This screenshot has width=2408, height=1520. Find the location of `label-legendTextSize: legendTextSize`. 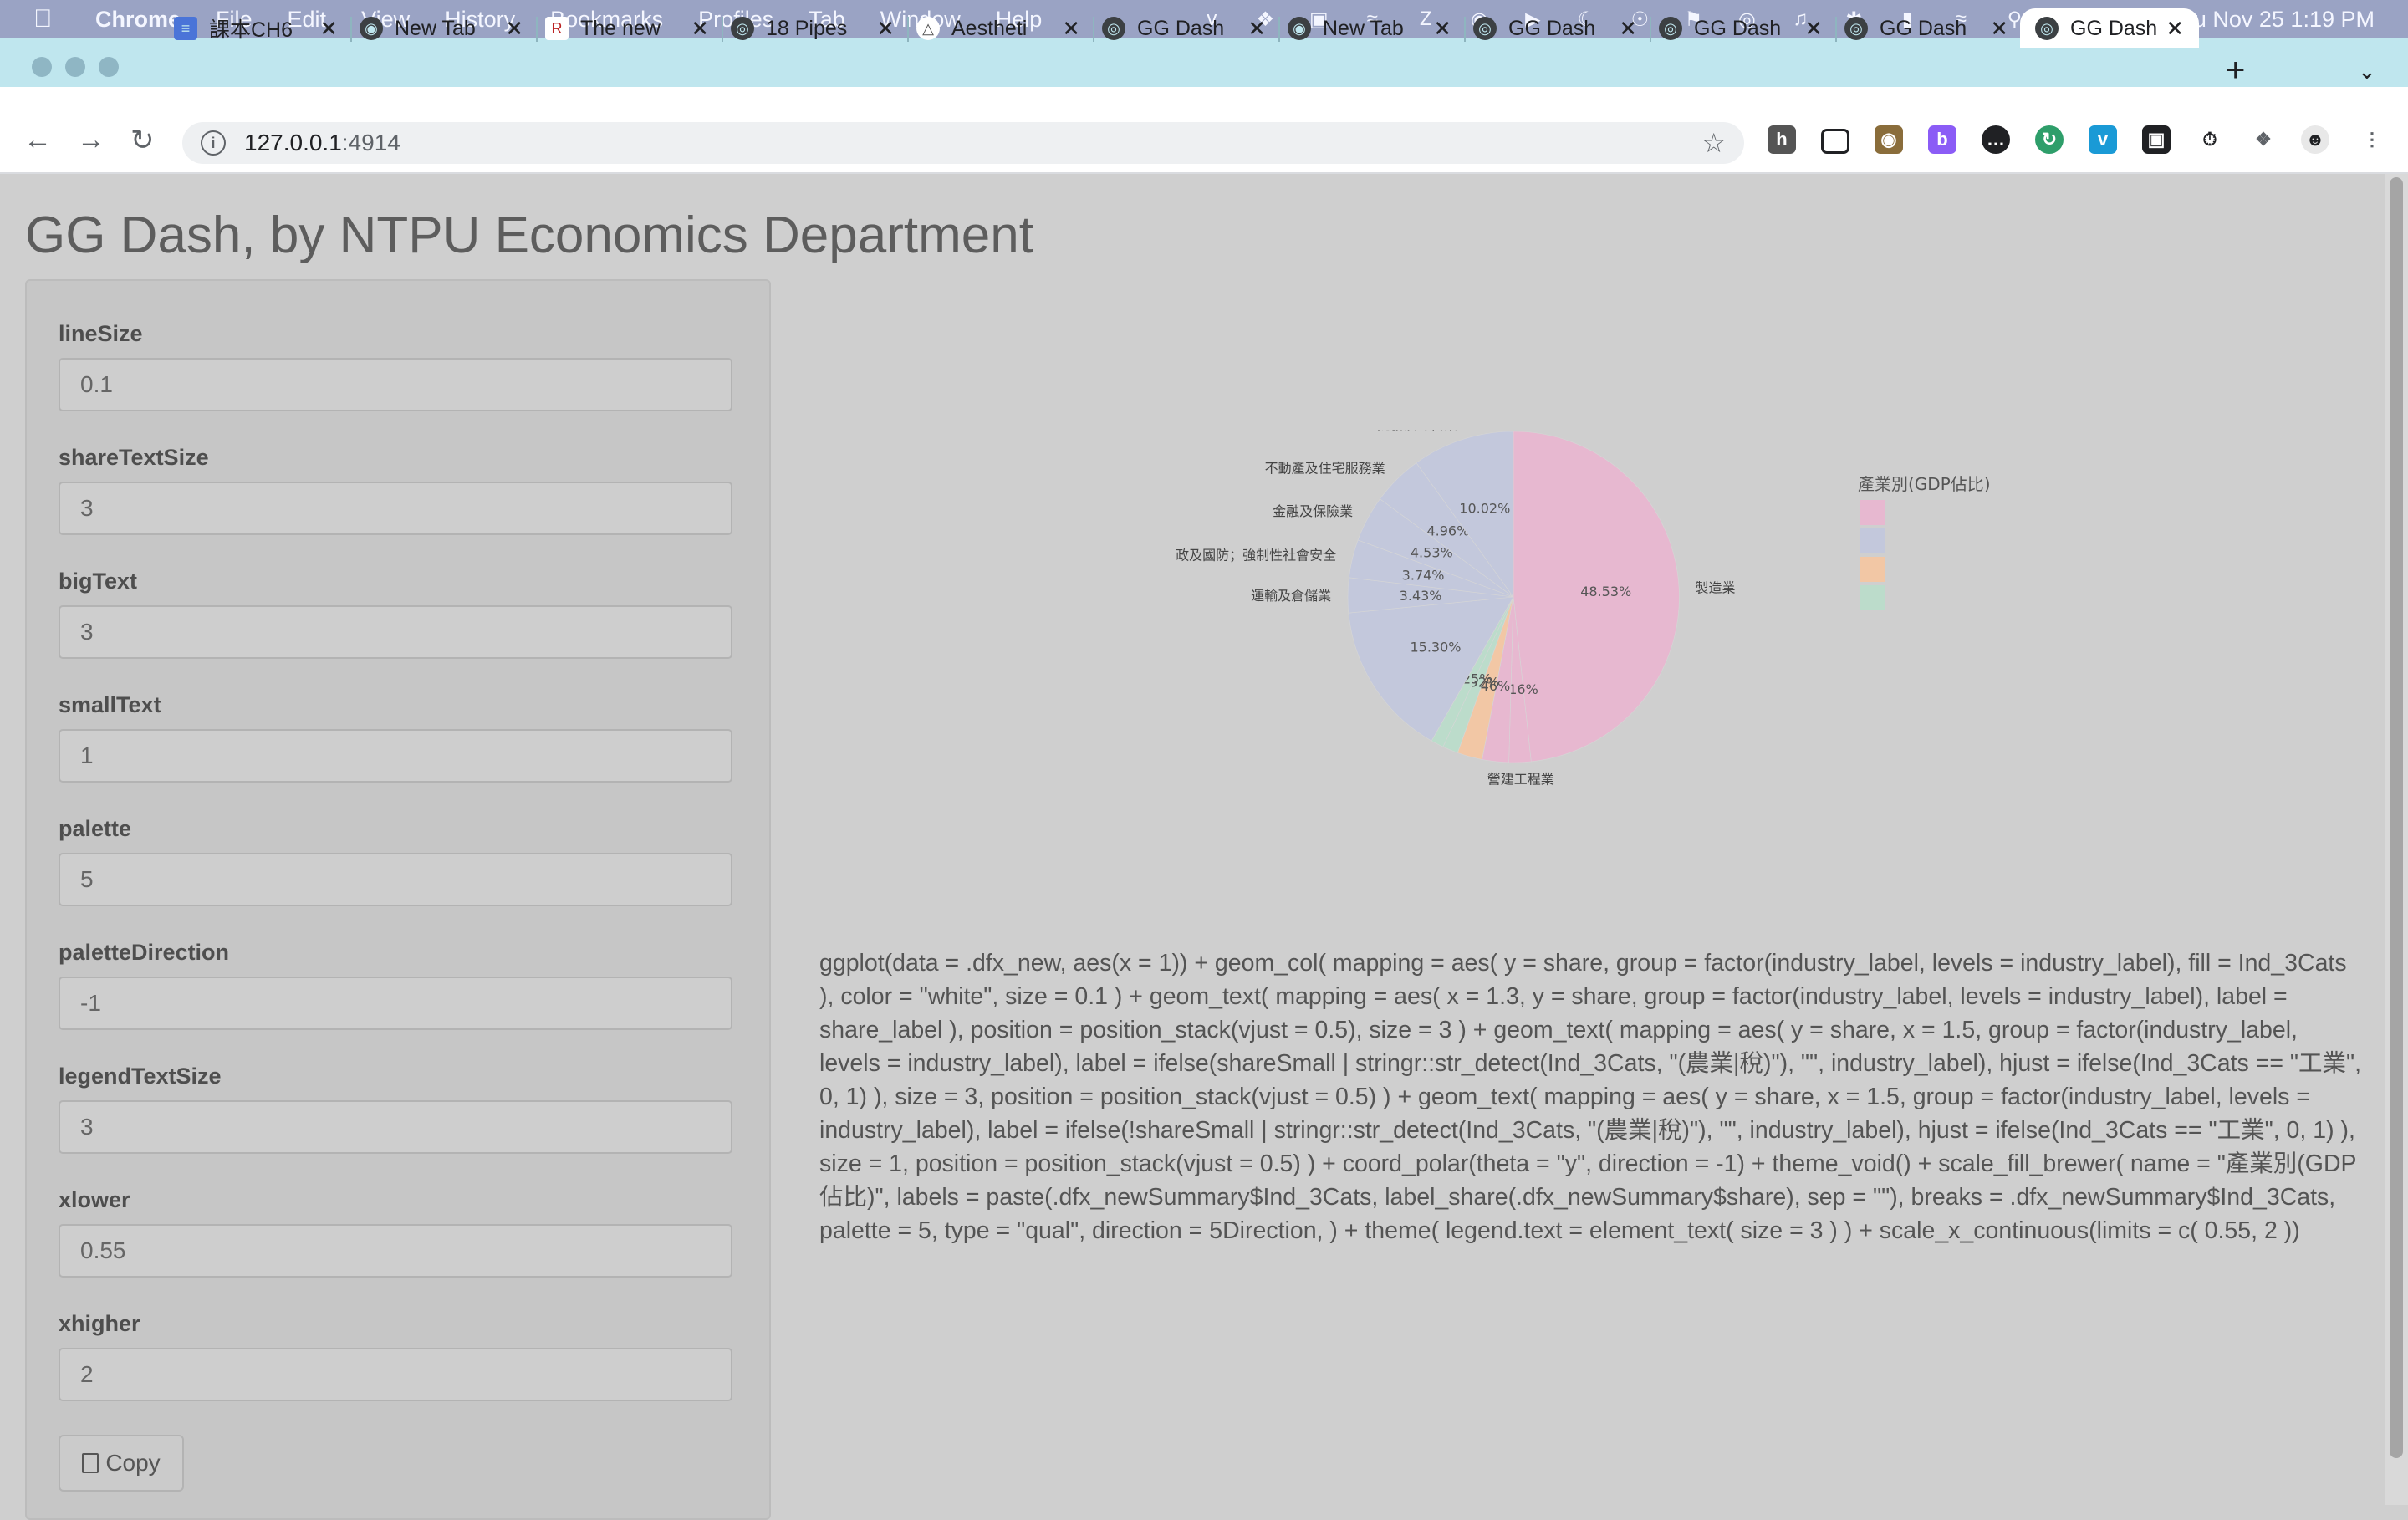

label-legendTextSize: legendTextSize is located at coordinates (141, 1076).